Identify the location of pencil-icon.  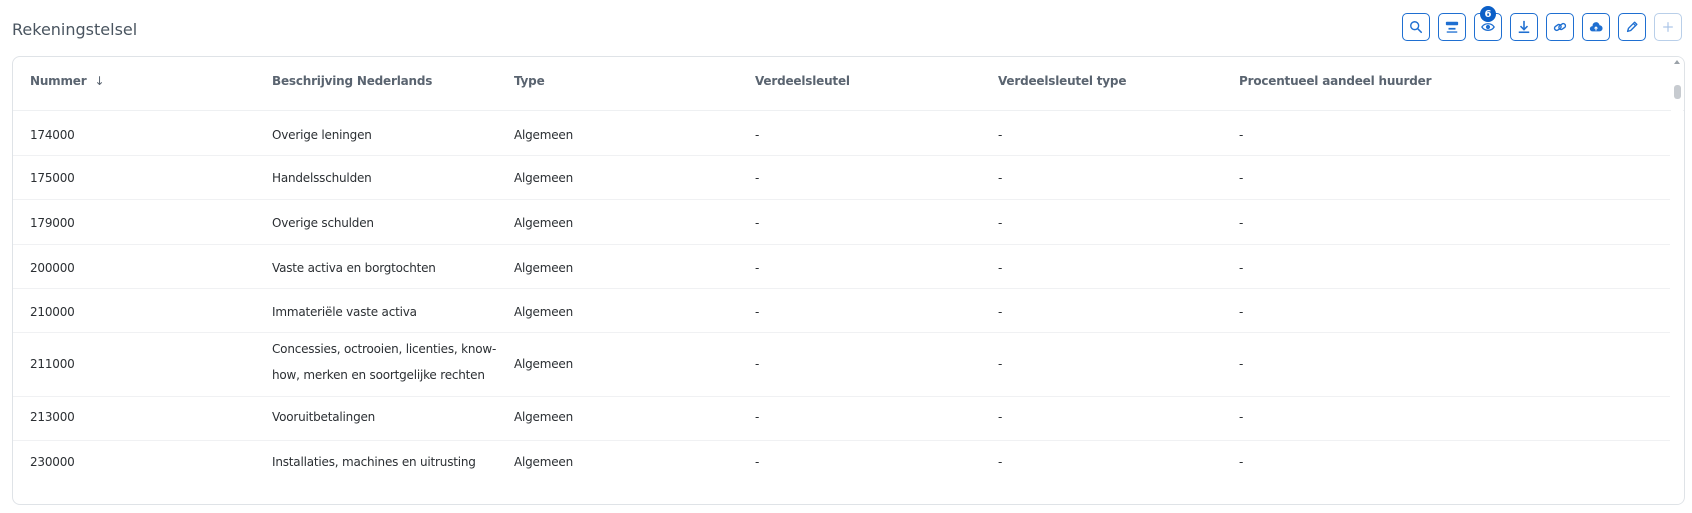
(1632, 27).